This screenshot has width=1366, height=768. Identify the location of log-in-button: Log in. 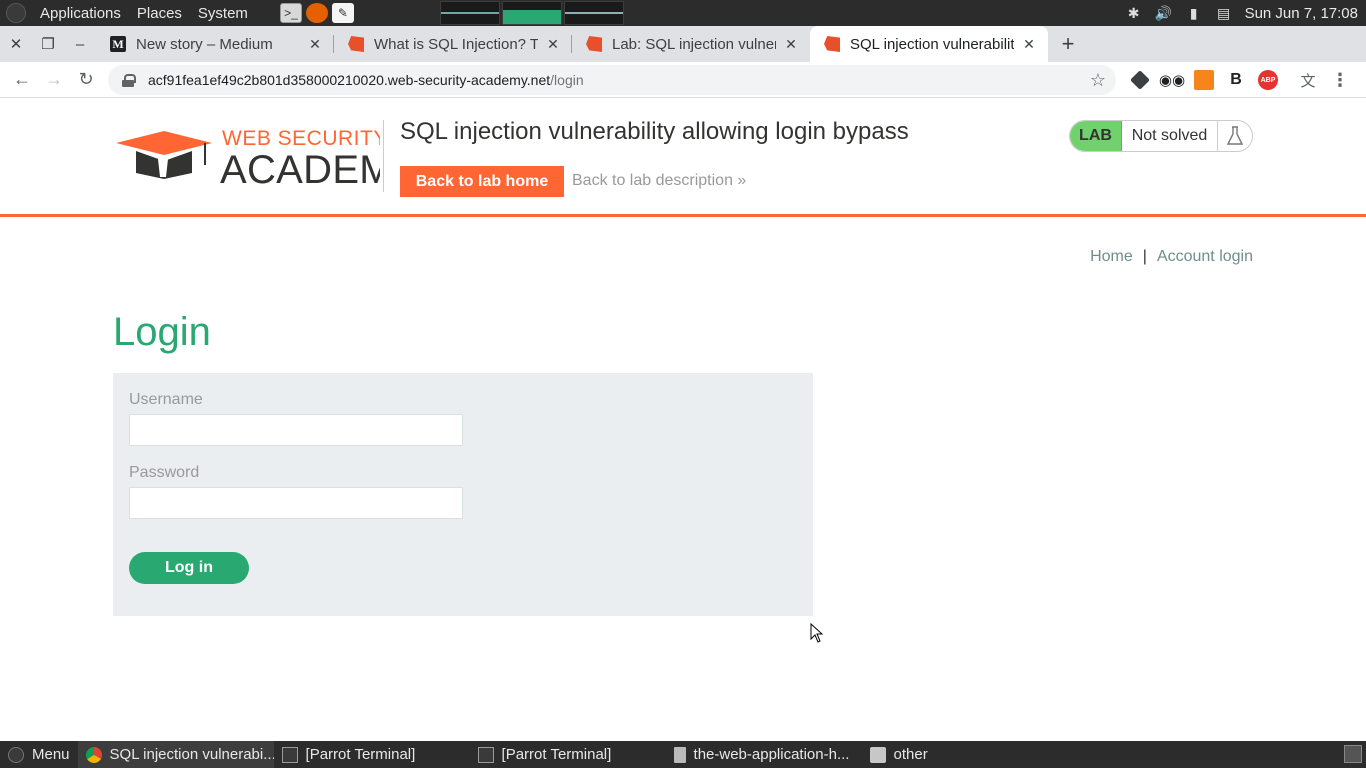
(189, 568).